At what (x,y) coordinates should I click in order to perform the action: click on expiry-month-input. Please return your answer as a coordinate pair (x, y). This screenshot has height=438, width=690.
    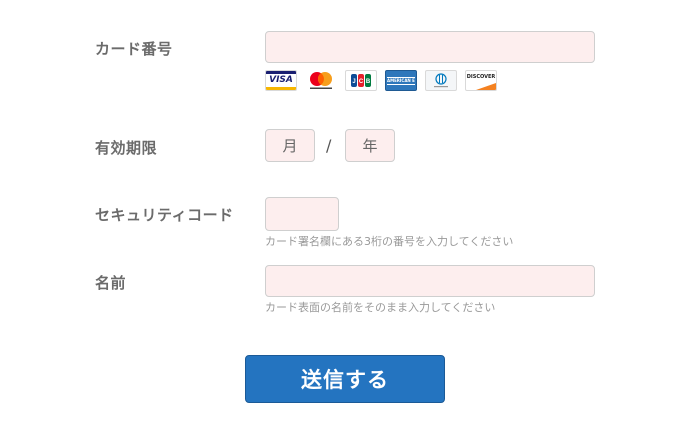
    Looking at the image, I should click on (290, 145).